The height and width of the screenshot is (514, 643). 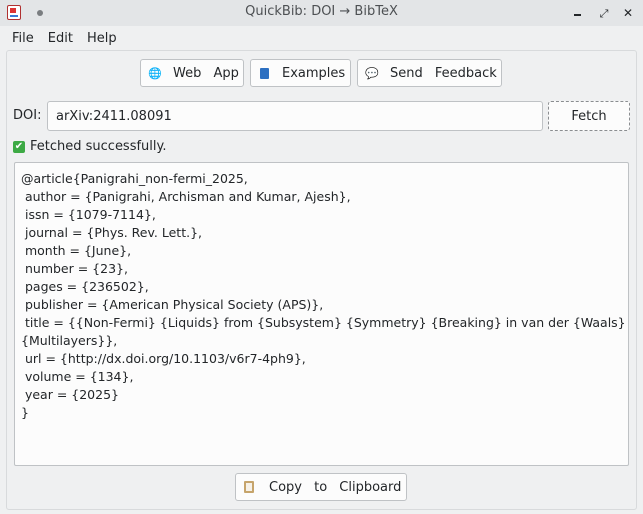 What do you see at coordinates (76, 250) in the screenshot?
I see `bibtex-line: month = {June},` at bounding box center [76, 250].